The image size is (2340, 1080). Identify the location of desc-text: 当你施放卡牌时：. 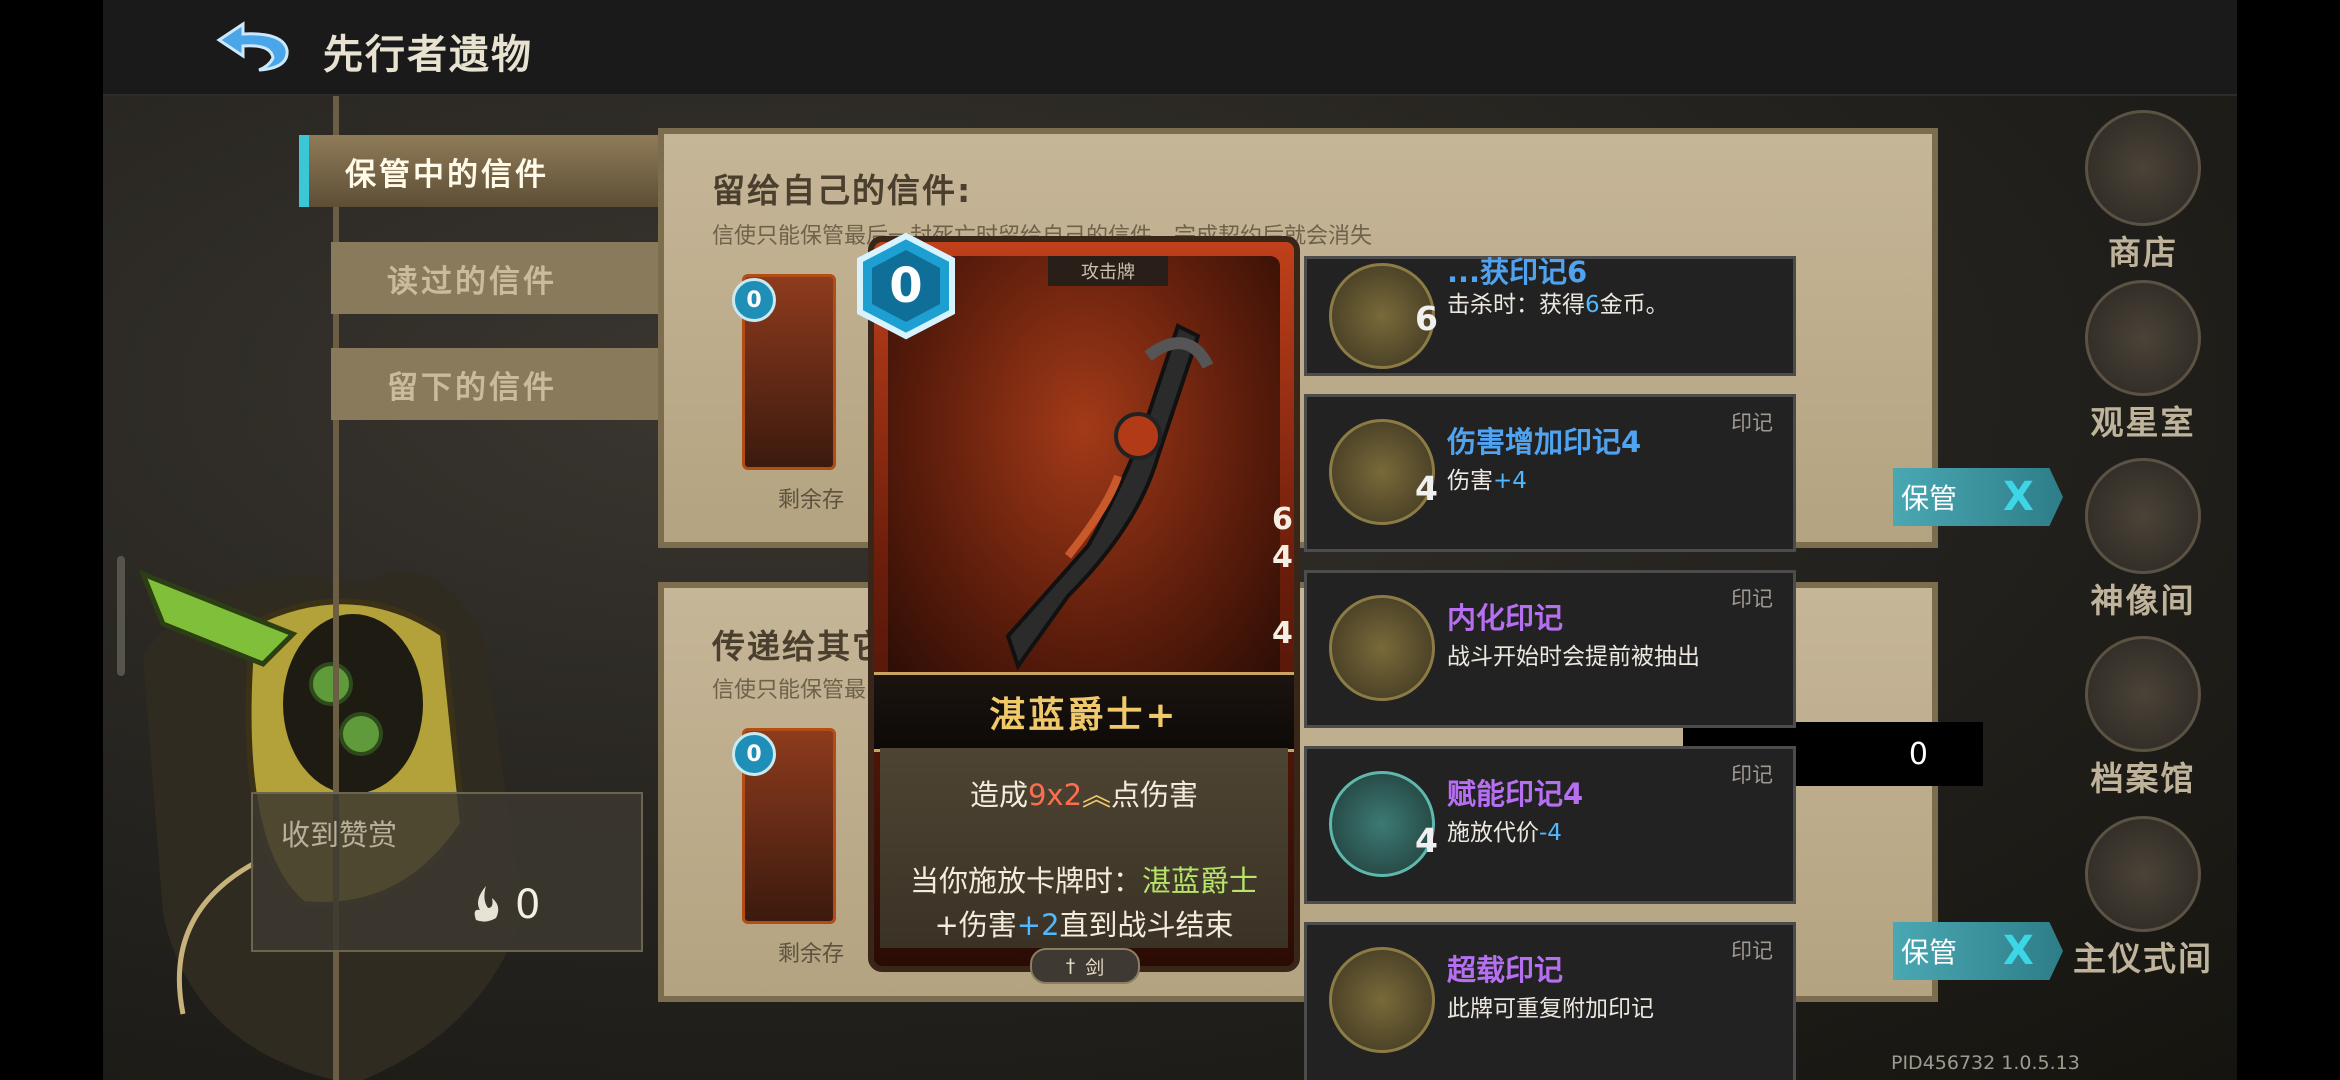
(1025, 881).